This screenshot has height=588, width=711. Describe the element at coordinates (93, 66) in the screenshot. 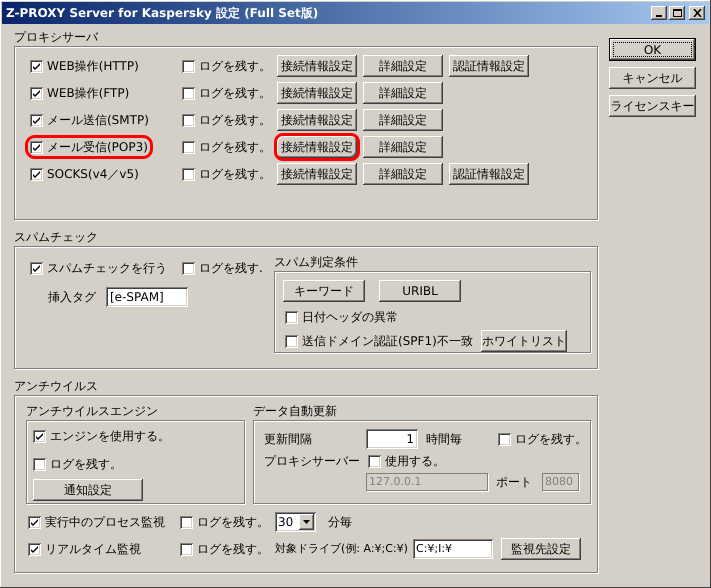

I see `checkbox-label: WEB操作(HTTP)` at that location.